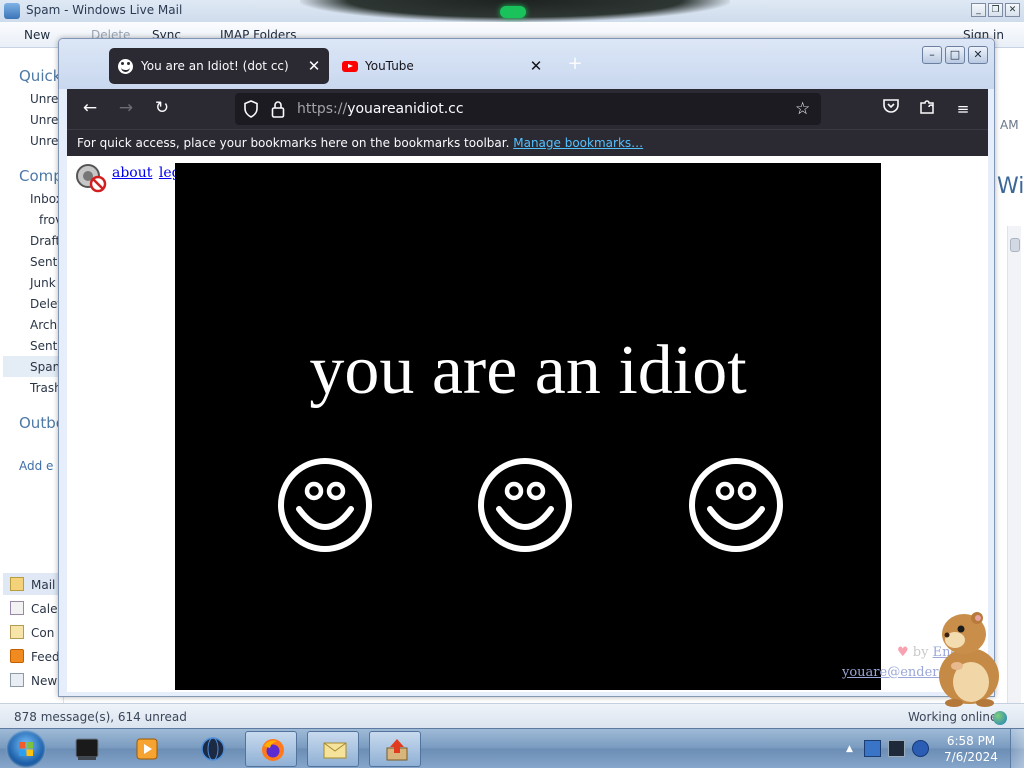  What do you see at coordinates (126, 109) in the screenshot?
I see `forward-arrow-icon: →` at bounding box center [126, 109].